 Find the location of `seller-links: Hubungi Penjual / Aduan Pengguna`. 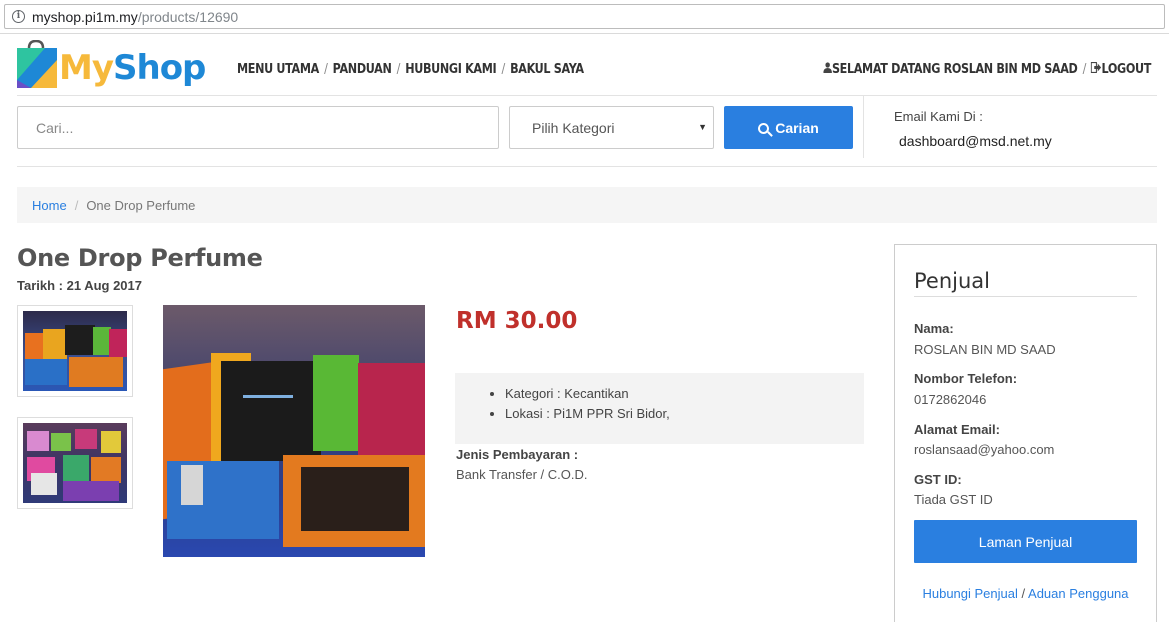

seller-links: Hubungi Penjual / Aduan Pengguna is located at coordinates (1025, 593).